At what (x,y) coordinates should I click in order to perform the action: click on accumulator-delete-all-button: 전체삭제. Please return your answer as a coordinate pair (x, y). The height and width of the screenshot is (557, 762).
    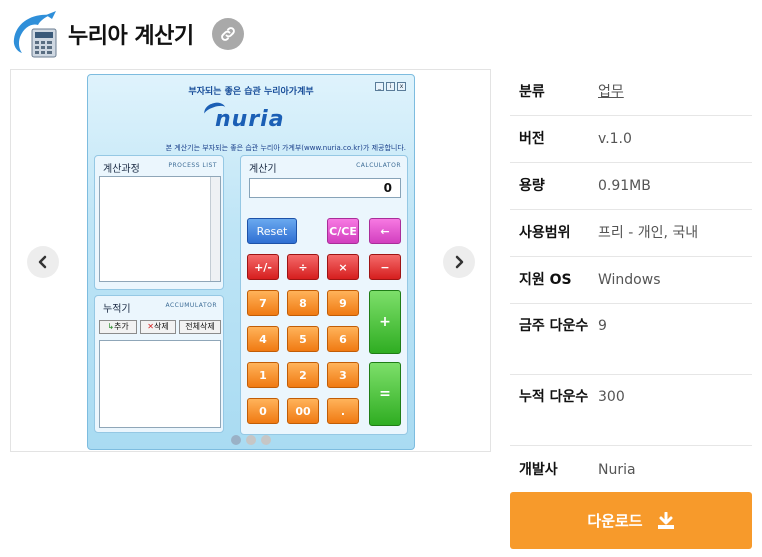
    Looking at the image, I should click on (200, 327).